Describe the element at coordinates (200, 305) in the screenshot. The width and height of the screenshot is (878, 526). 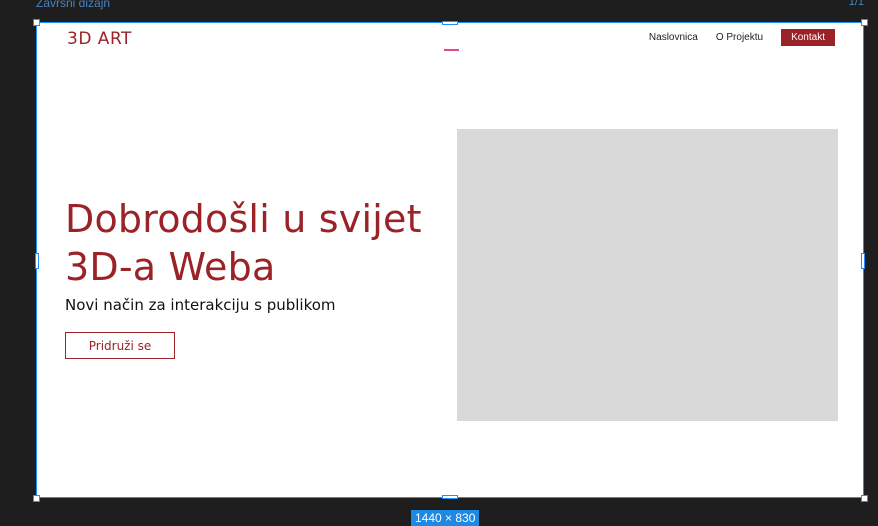
I see `hero-subtitle: Novi način za interakciju s publikom` at that location.